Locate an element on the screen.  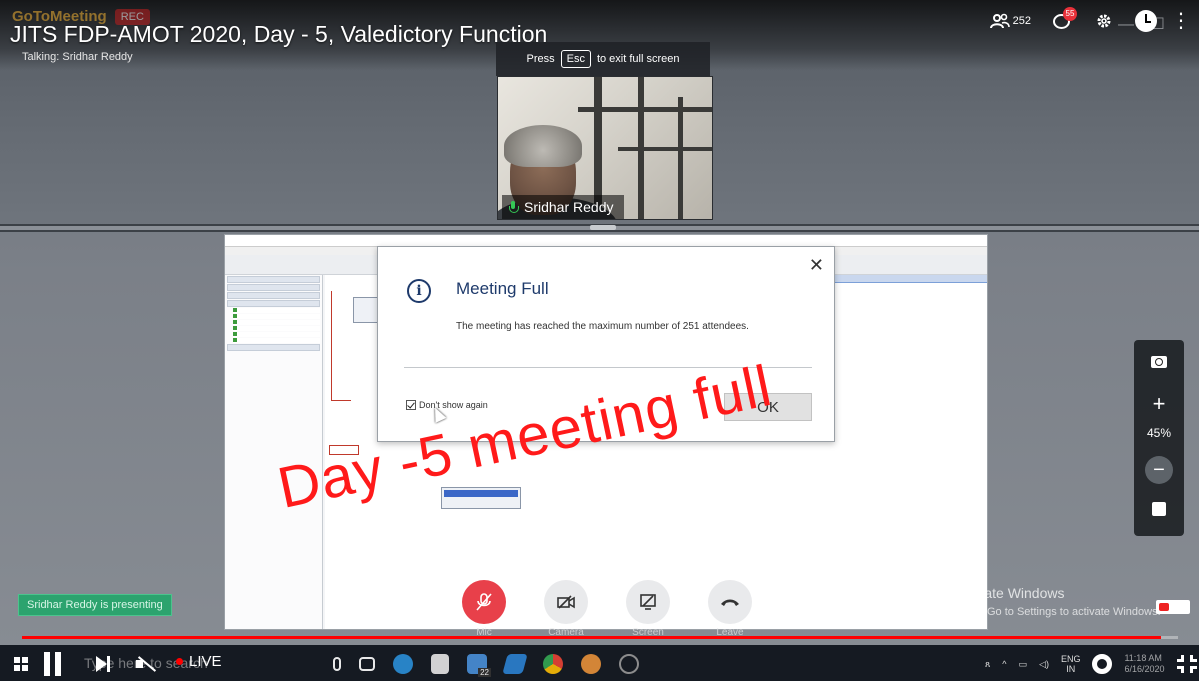
task-view-icon is located at coordinates (367, 664).